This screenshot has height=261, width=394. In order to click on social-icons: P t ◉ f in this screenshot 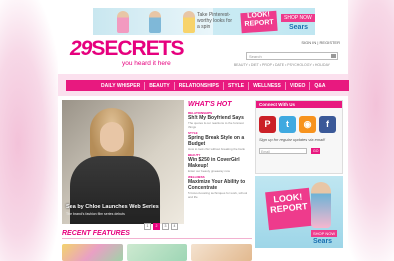, I will do `click(299, 122)`.